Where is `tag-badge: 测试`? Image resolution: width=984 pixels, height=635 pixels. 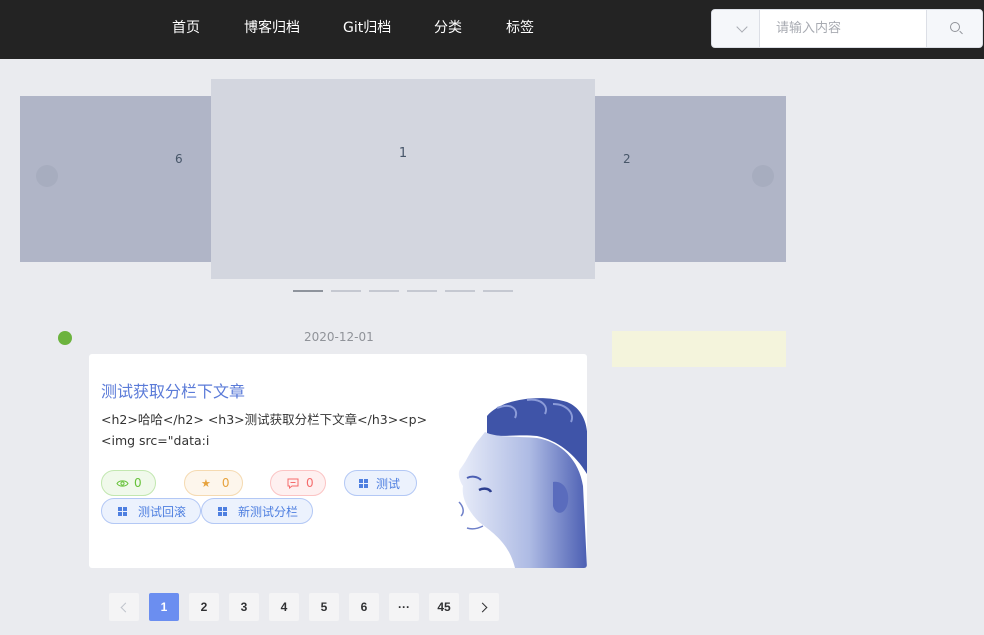 tag-badge: 测试 is located at coordinates (380, 483).